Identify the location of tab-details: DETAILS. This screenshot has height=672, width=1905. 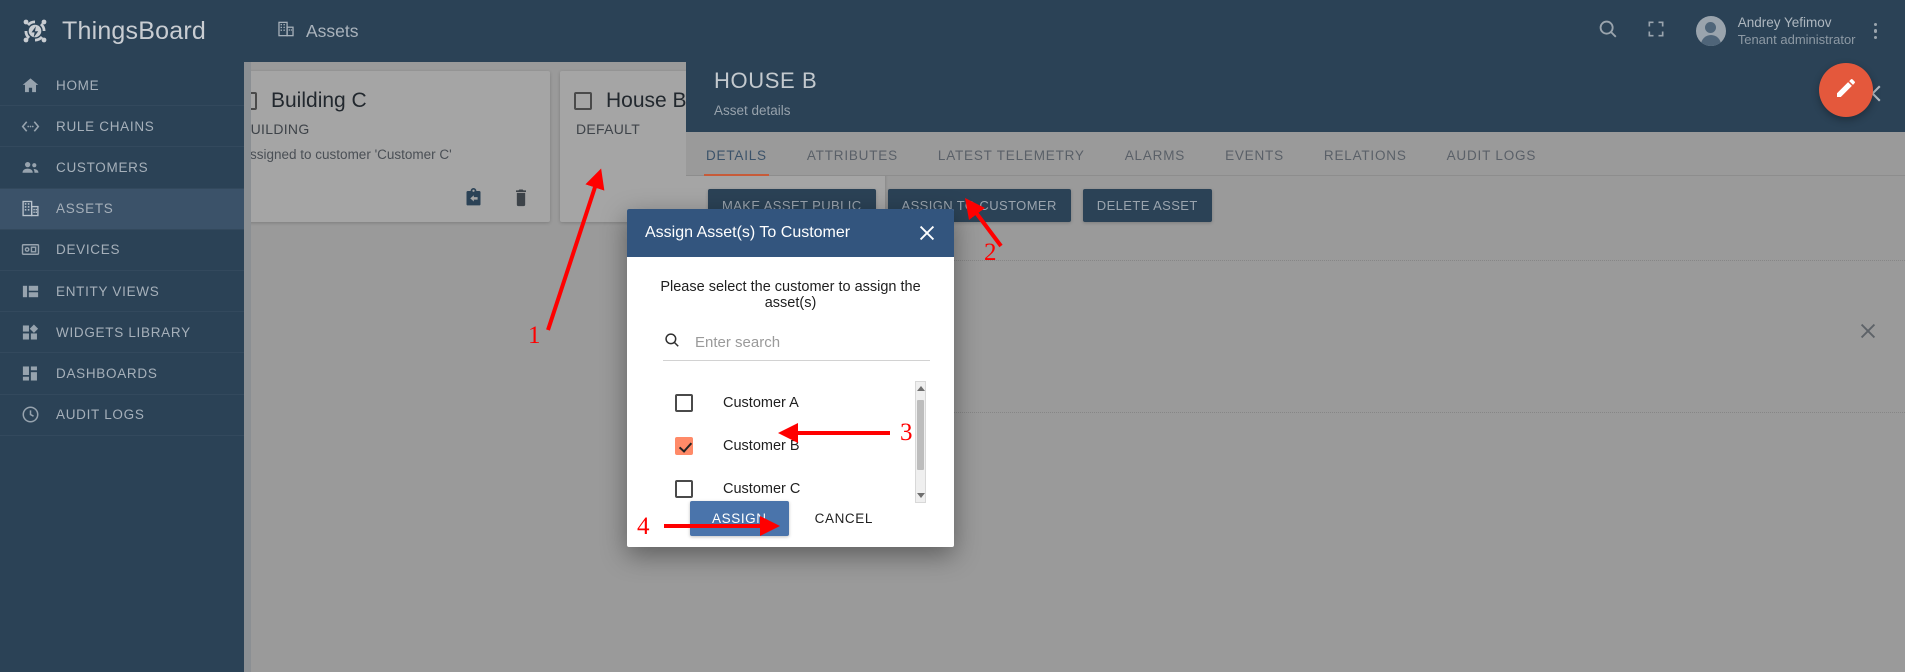
(736, 162).